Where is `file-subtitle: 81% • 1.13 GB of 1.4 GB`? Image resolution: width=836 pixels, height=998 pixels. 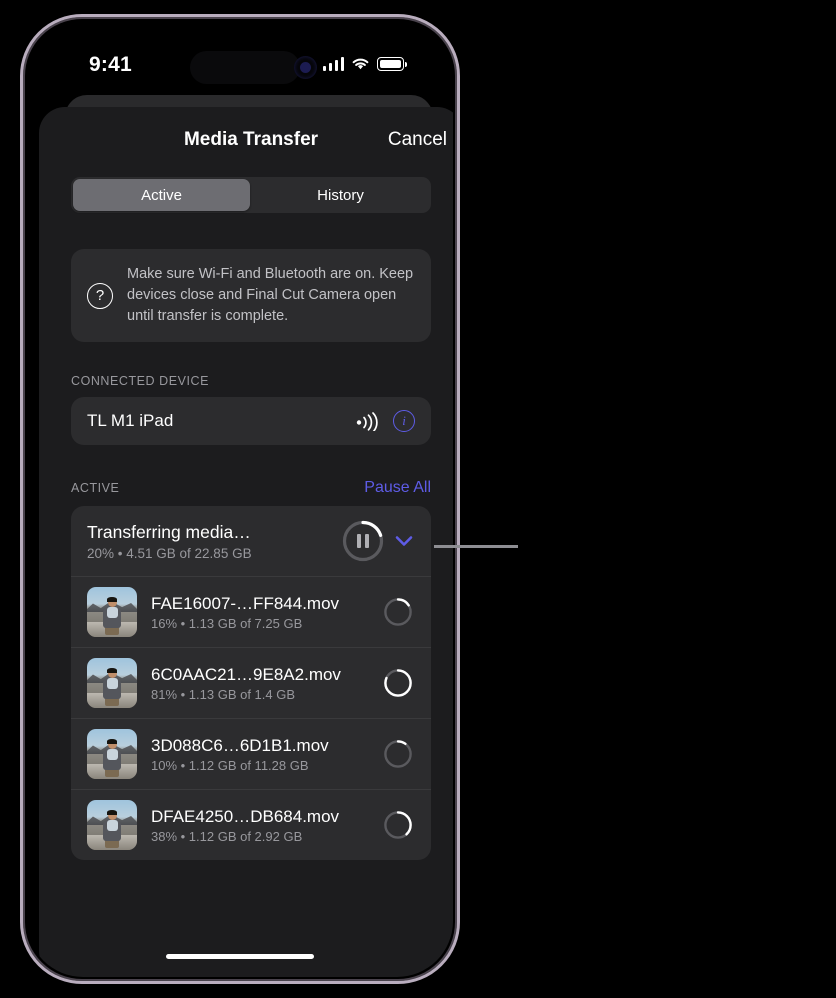
file-subtitle: 81% • 1.13 GB of 1.4 GB is located at coordinates (223, 694).